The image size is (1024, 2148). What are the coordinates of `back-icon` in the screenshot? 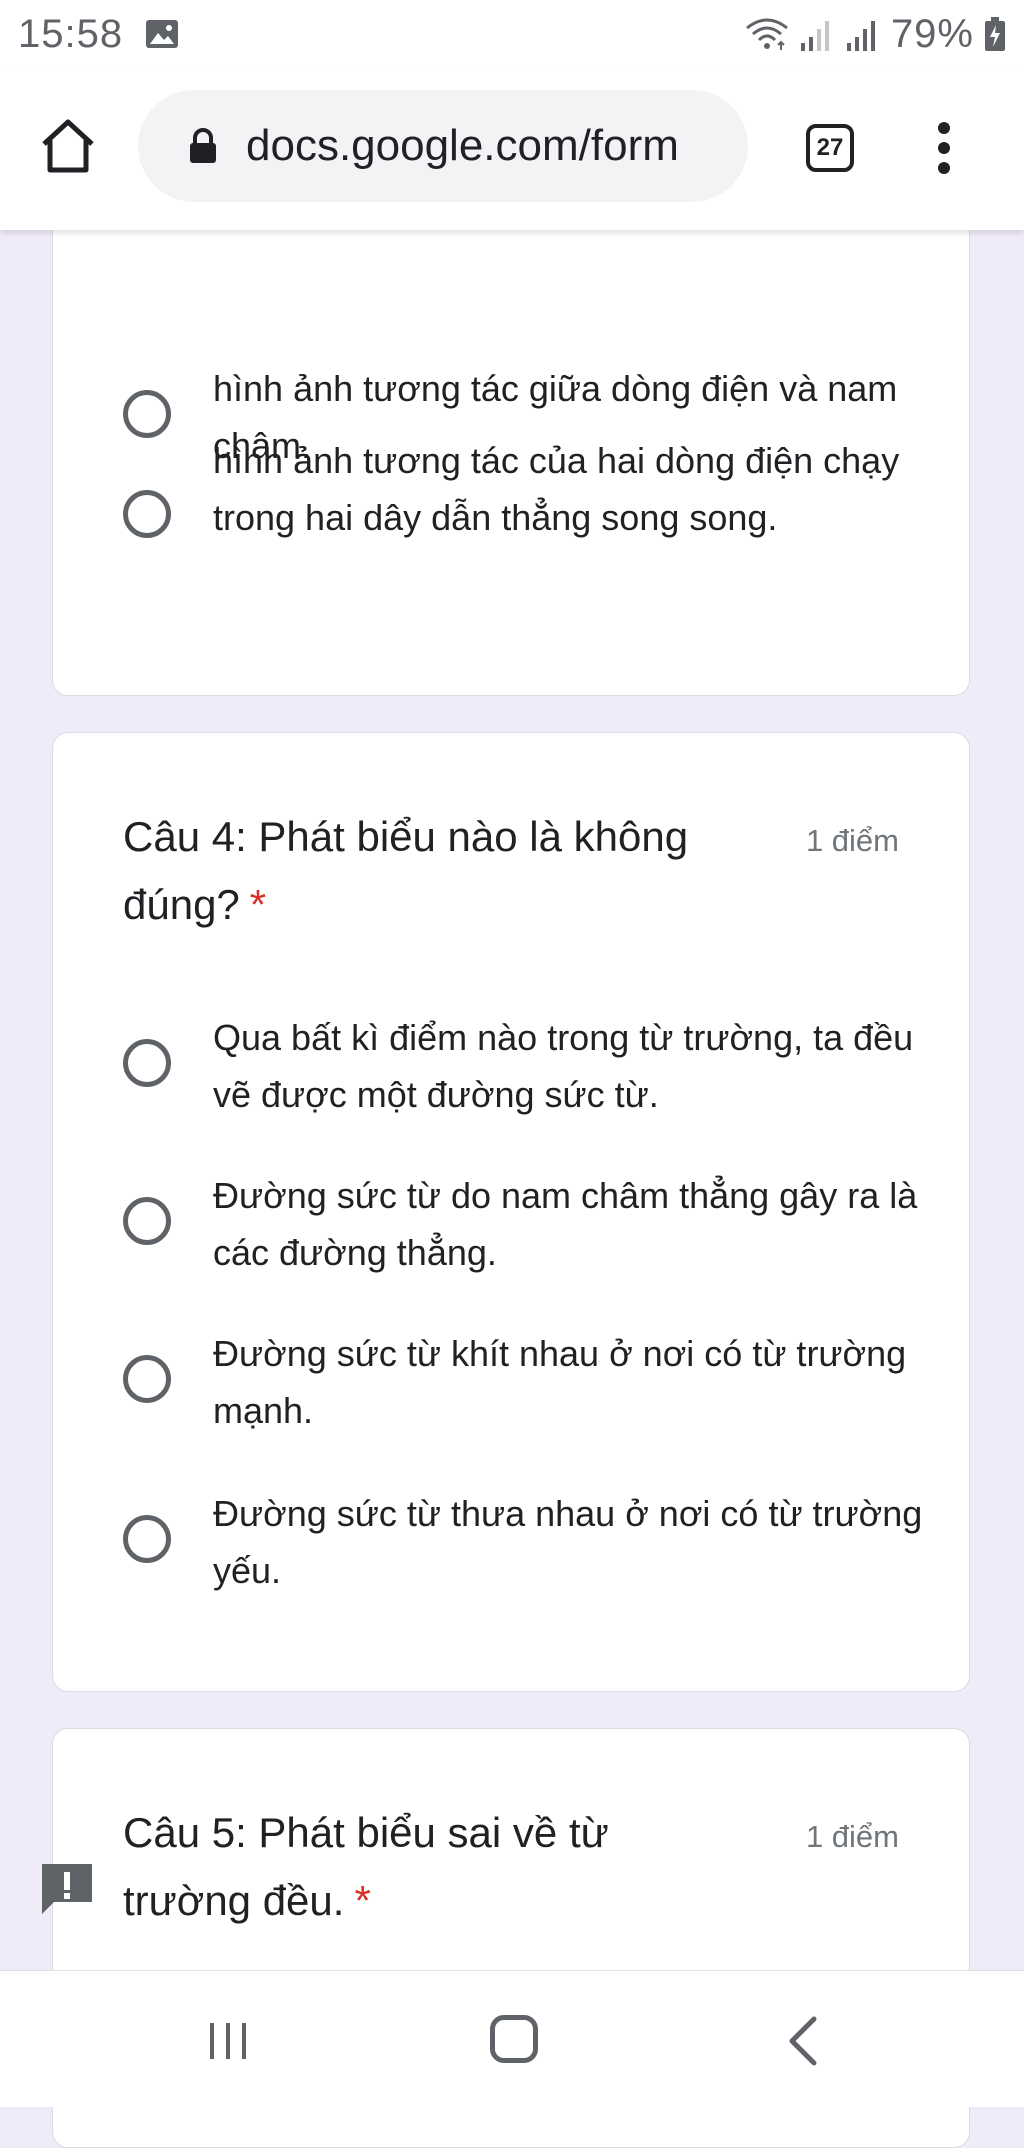 It's located at (802, 2041).